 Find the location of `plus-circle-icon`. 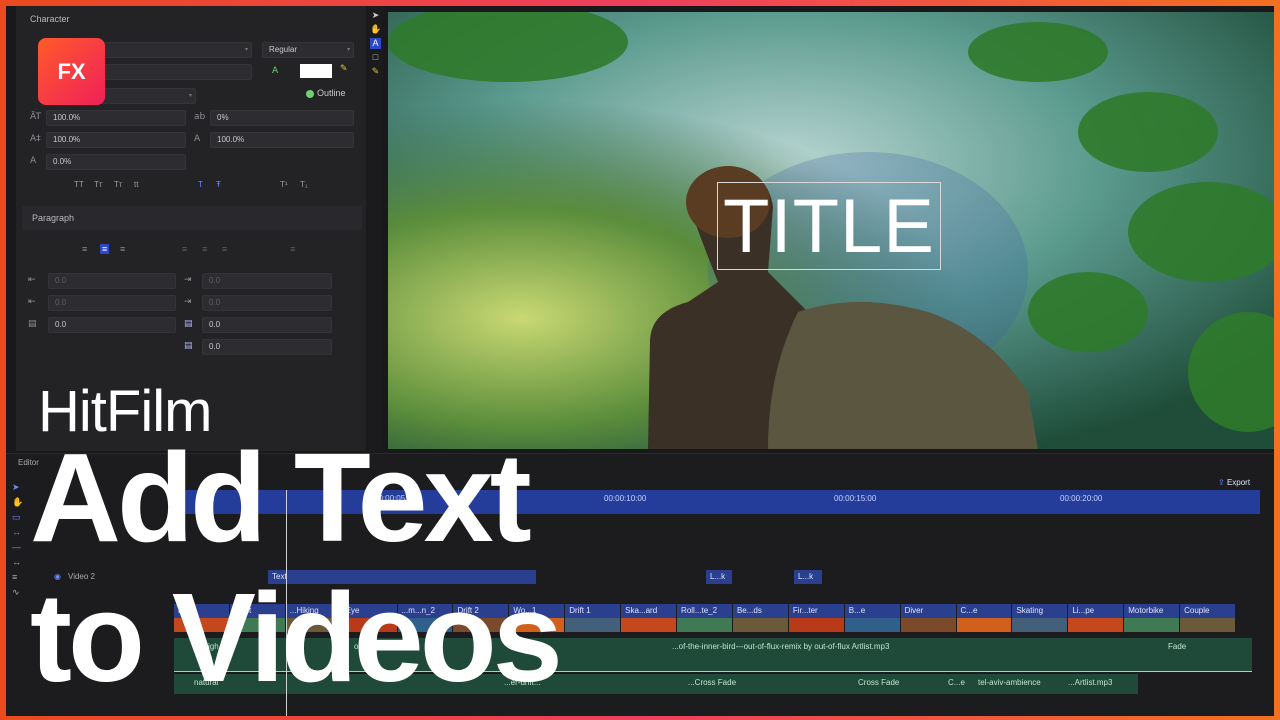

plus-circle-icon is located at coordinates (310, 94).